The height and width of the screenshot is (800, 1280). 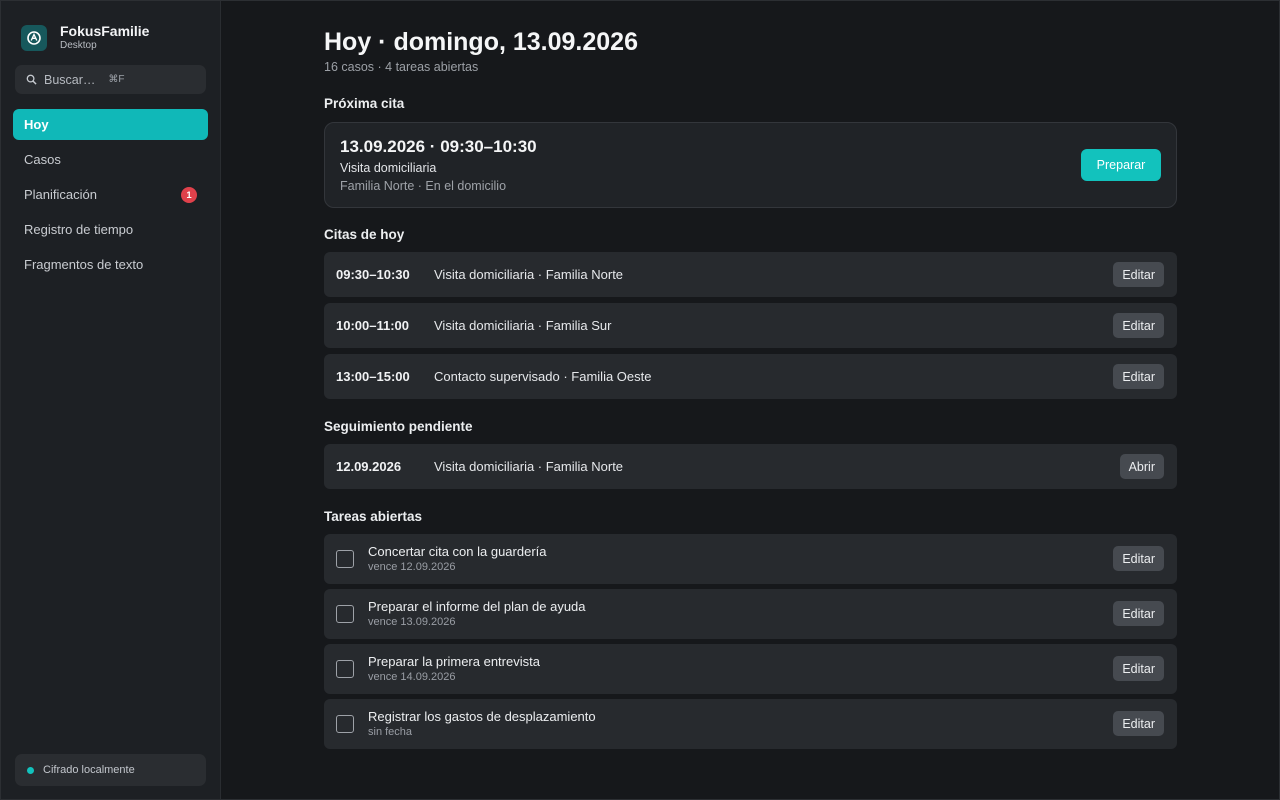 What do you see at coordinates (388, 168) in the screenshot?
I see `appointment-type: Visita domiciliaria` at bounding box center [388, 168].